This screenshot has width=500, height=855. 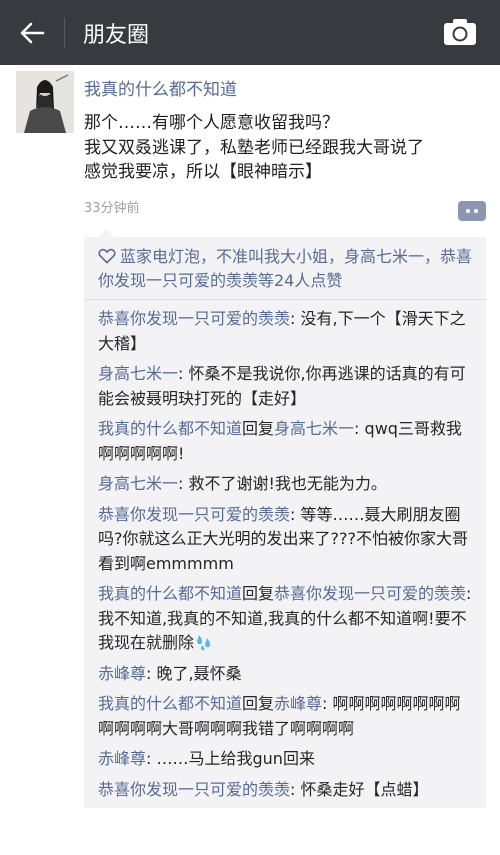 I want to click on page-title: 朋友圈, so click(x=116, y=35).